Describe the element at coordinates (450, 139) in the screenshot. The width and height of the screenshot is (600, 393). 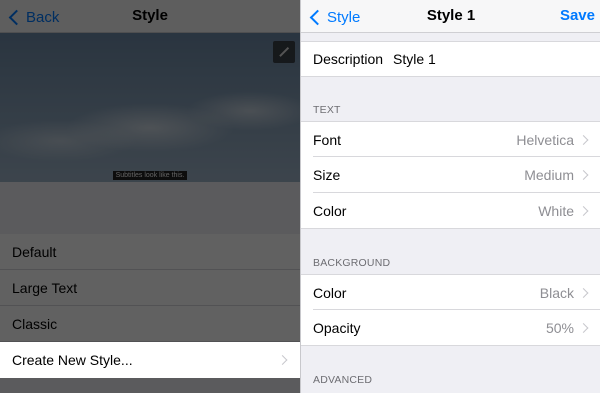
I see `font-row: Font Helvetica` at that location.